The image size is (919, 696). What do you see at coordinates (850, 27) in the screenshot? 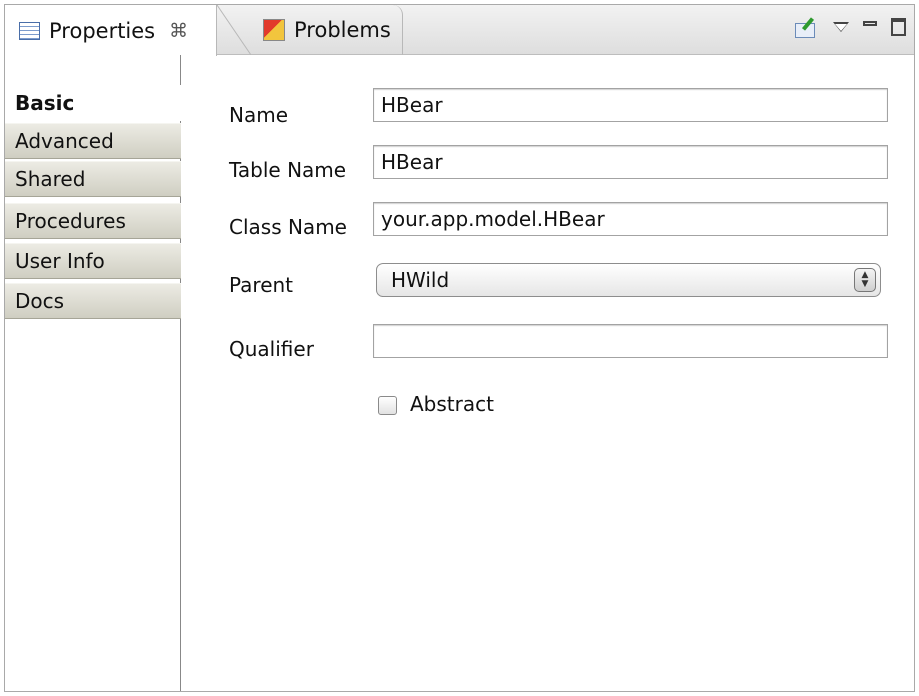
I see `view-toolbar` at bounding box center [850, 27].